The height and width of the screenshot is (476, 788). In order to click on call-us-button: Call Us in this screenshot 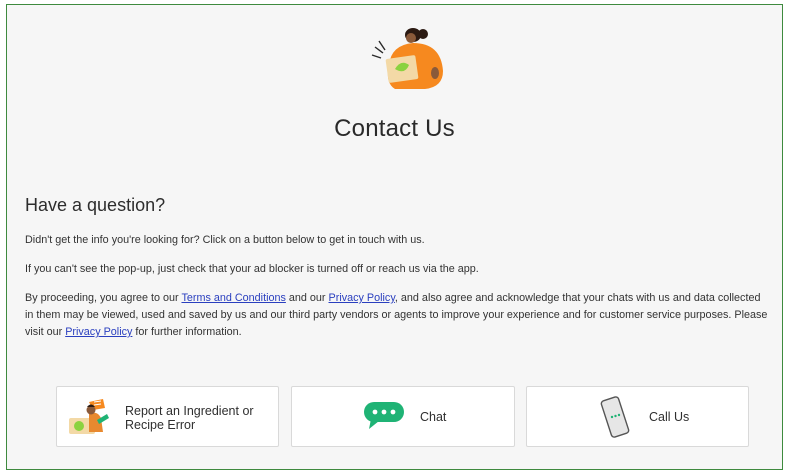, I will do `click(637, 416)`.